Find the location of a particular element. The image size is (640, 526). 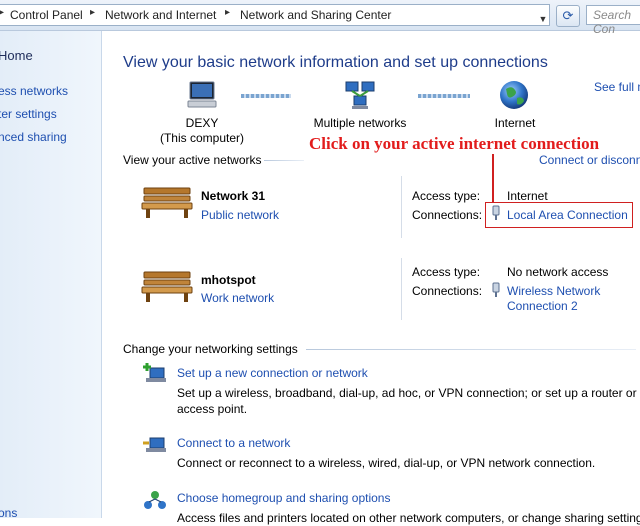

annotation-text: Click on your active internet connection is located at coordinates (454, 143).